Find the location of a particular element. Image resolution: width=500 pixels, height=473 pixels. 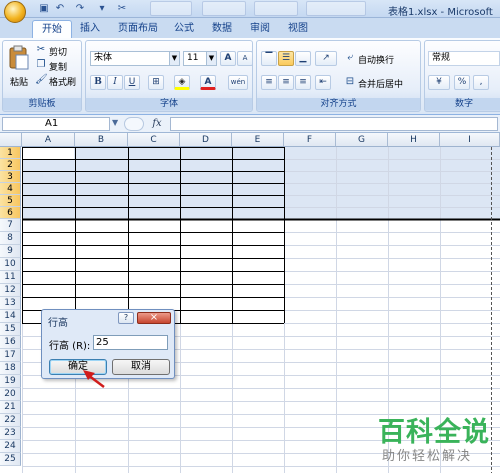

orientation-button: ↗ is located at coordinates (326, 58).